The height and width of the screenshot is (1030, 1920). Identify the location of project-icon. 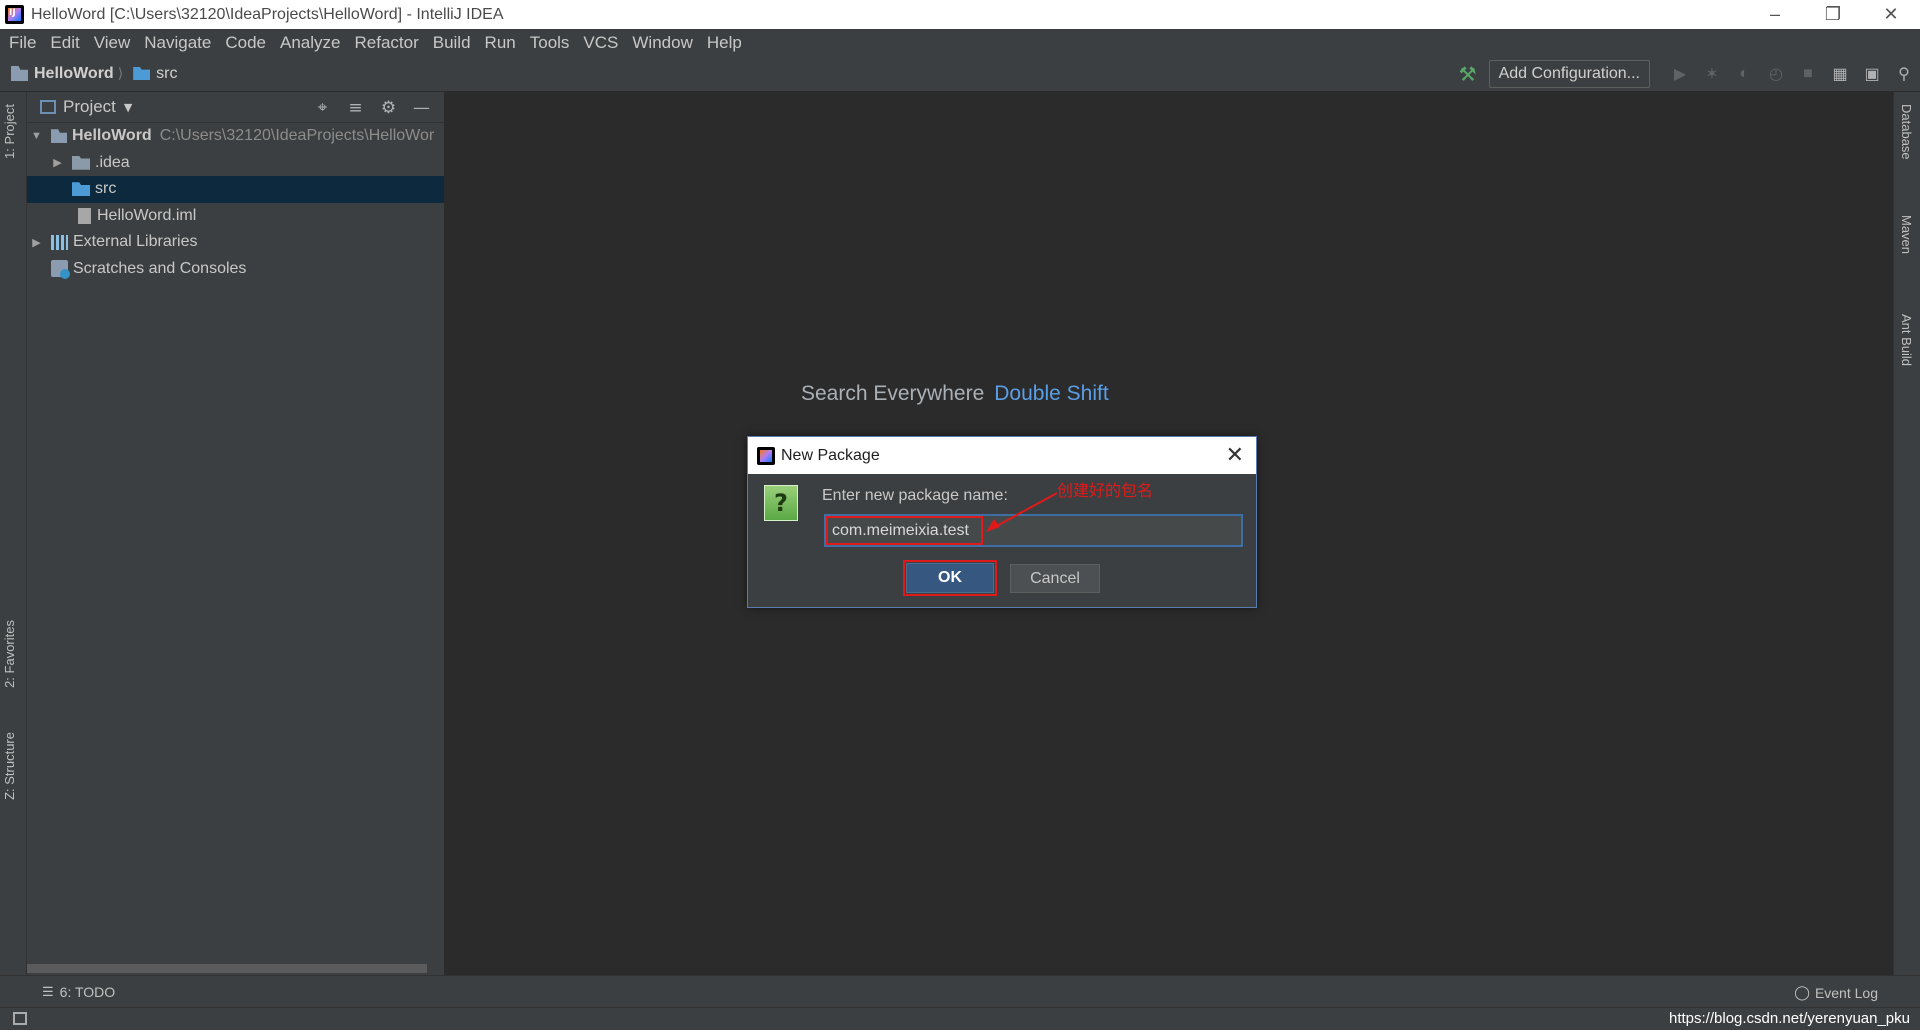
(19, 73).